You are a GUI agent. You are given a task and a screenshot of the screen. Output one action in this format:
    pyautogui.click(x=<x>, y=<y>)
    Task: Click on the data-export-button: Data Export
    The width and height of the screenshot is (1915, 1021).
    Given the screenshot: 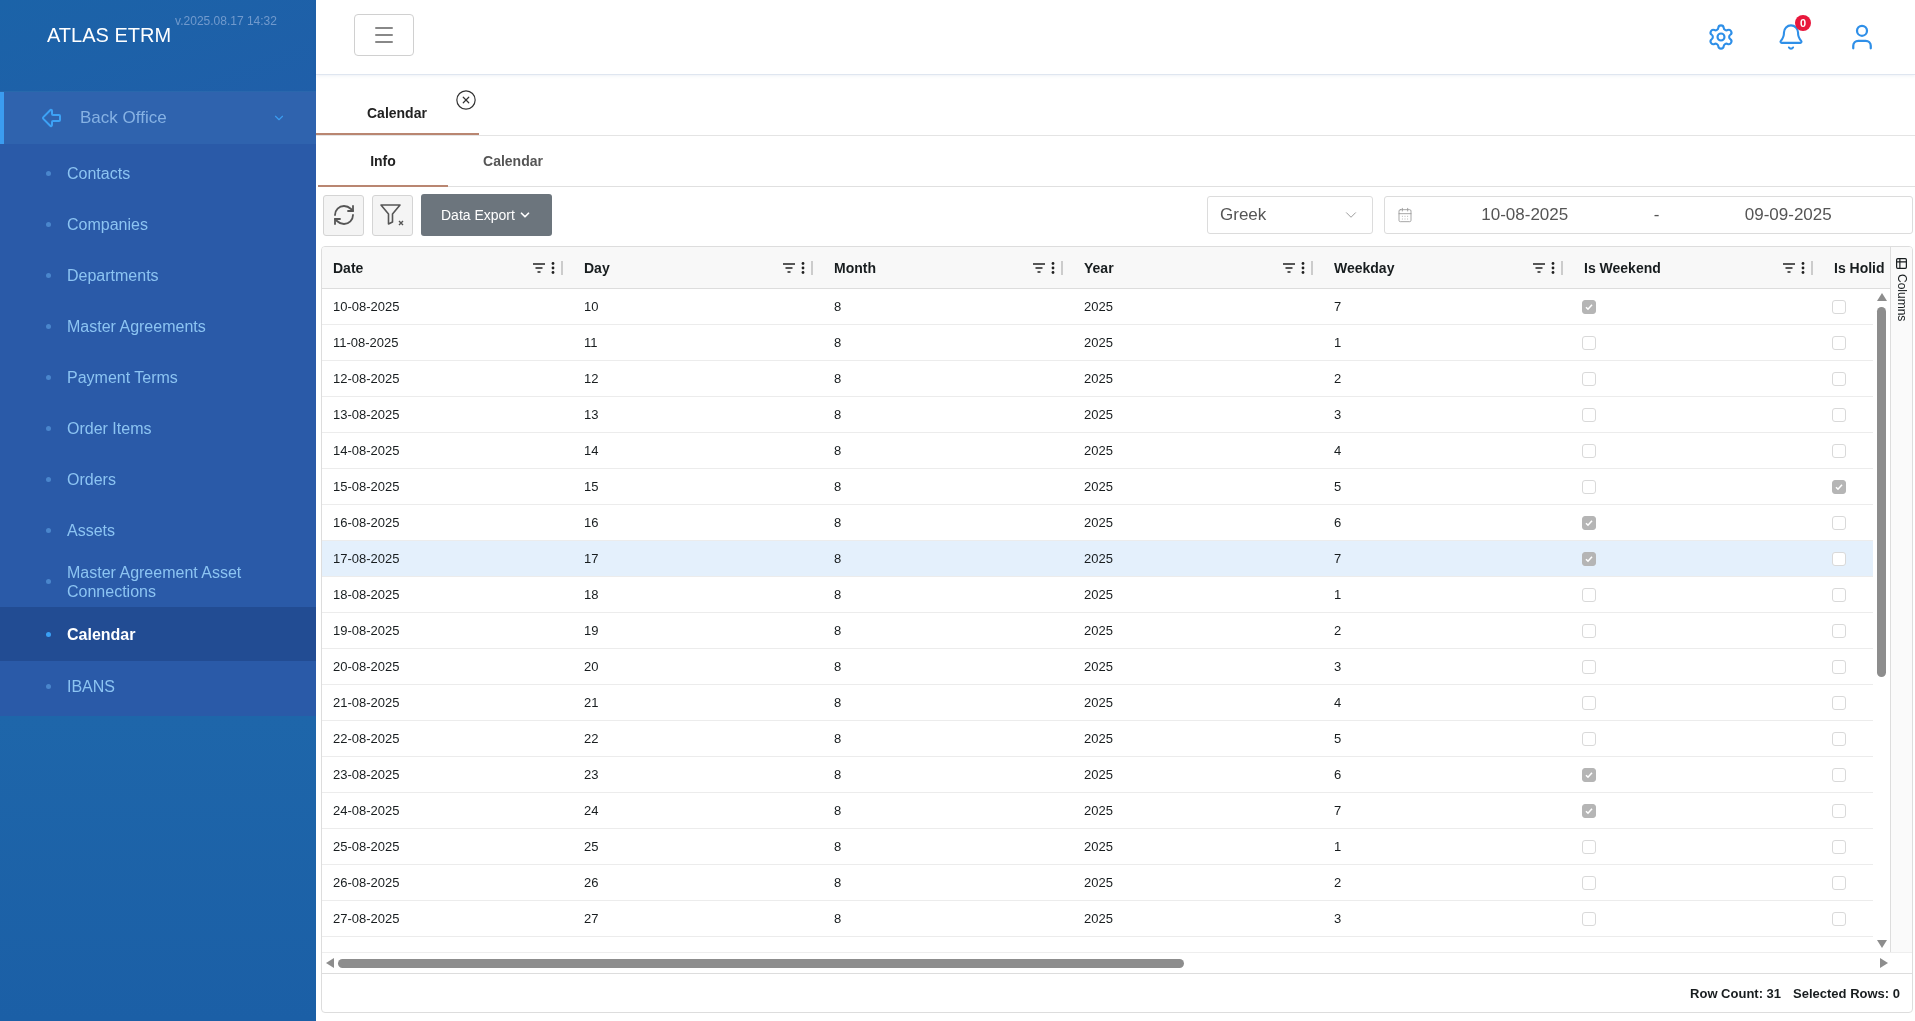 What is the action you would take?
    pyautogui.click(x=486, y=215)
    